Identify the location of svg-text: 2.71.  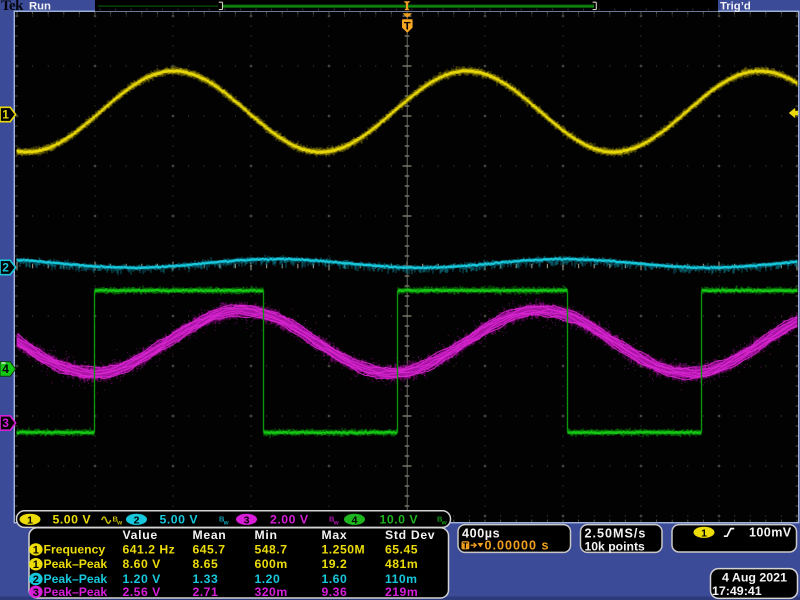
(206, 592).